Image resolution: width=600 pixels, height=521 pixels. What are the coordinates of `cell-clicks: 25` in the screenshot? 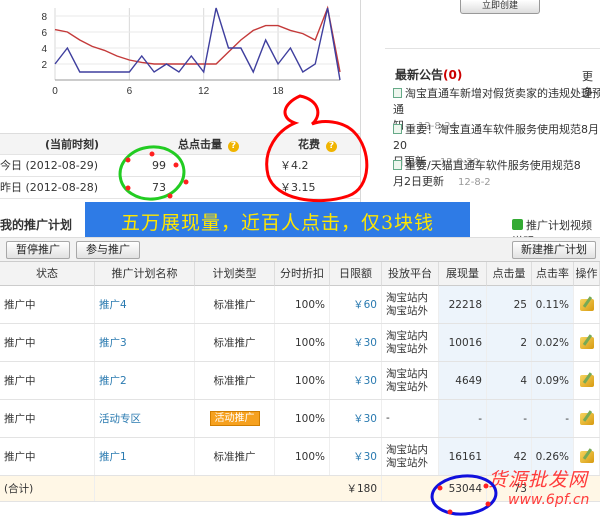 It's located at (509, 304).